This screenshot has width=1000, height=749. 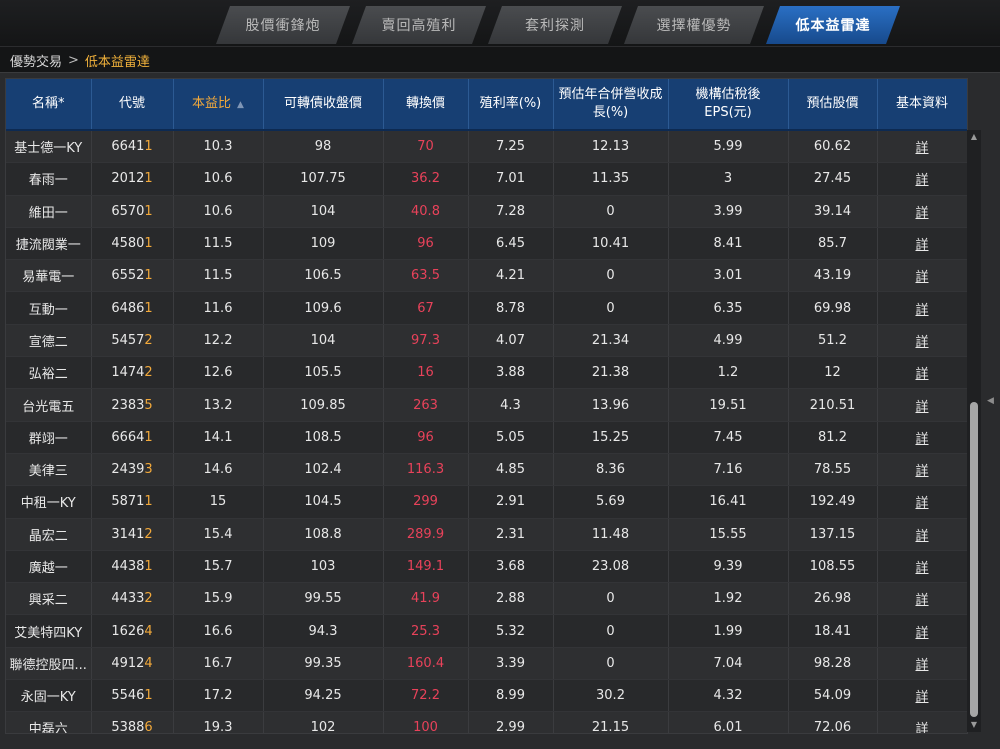 I want to click on cell-eps: 5.99, so click(x=728, y=147).